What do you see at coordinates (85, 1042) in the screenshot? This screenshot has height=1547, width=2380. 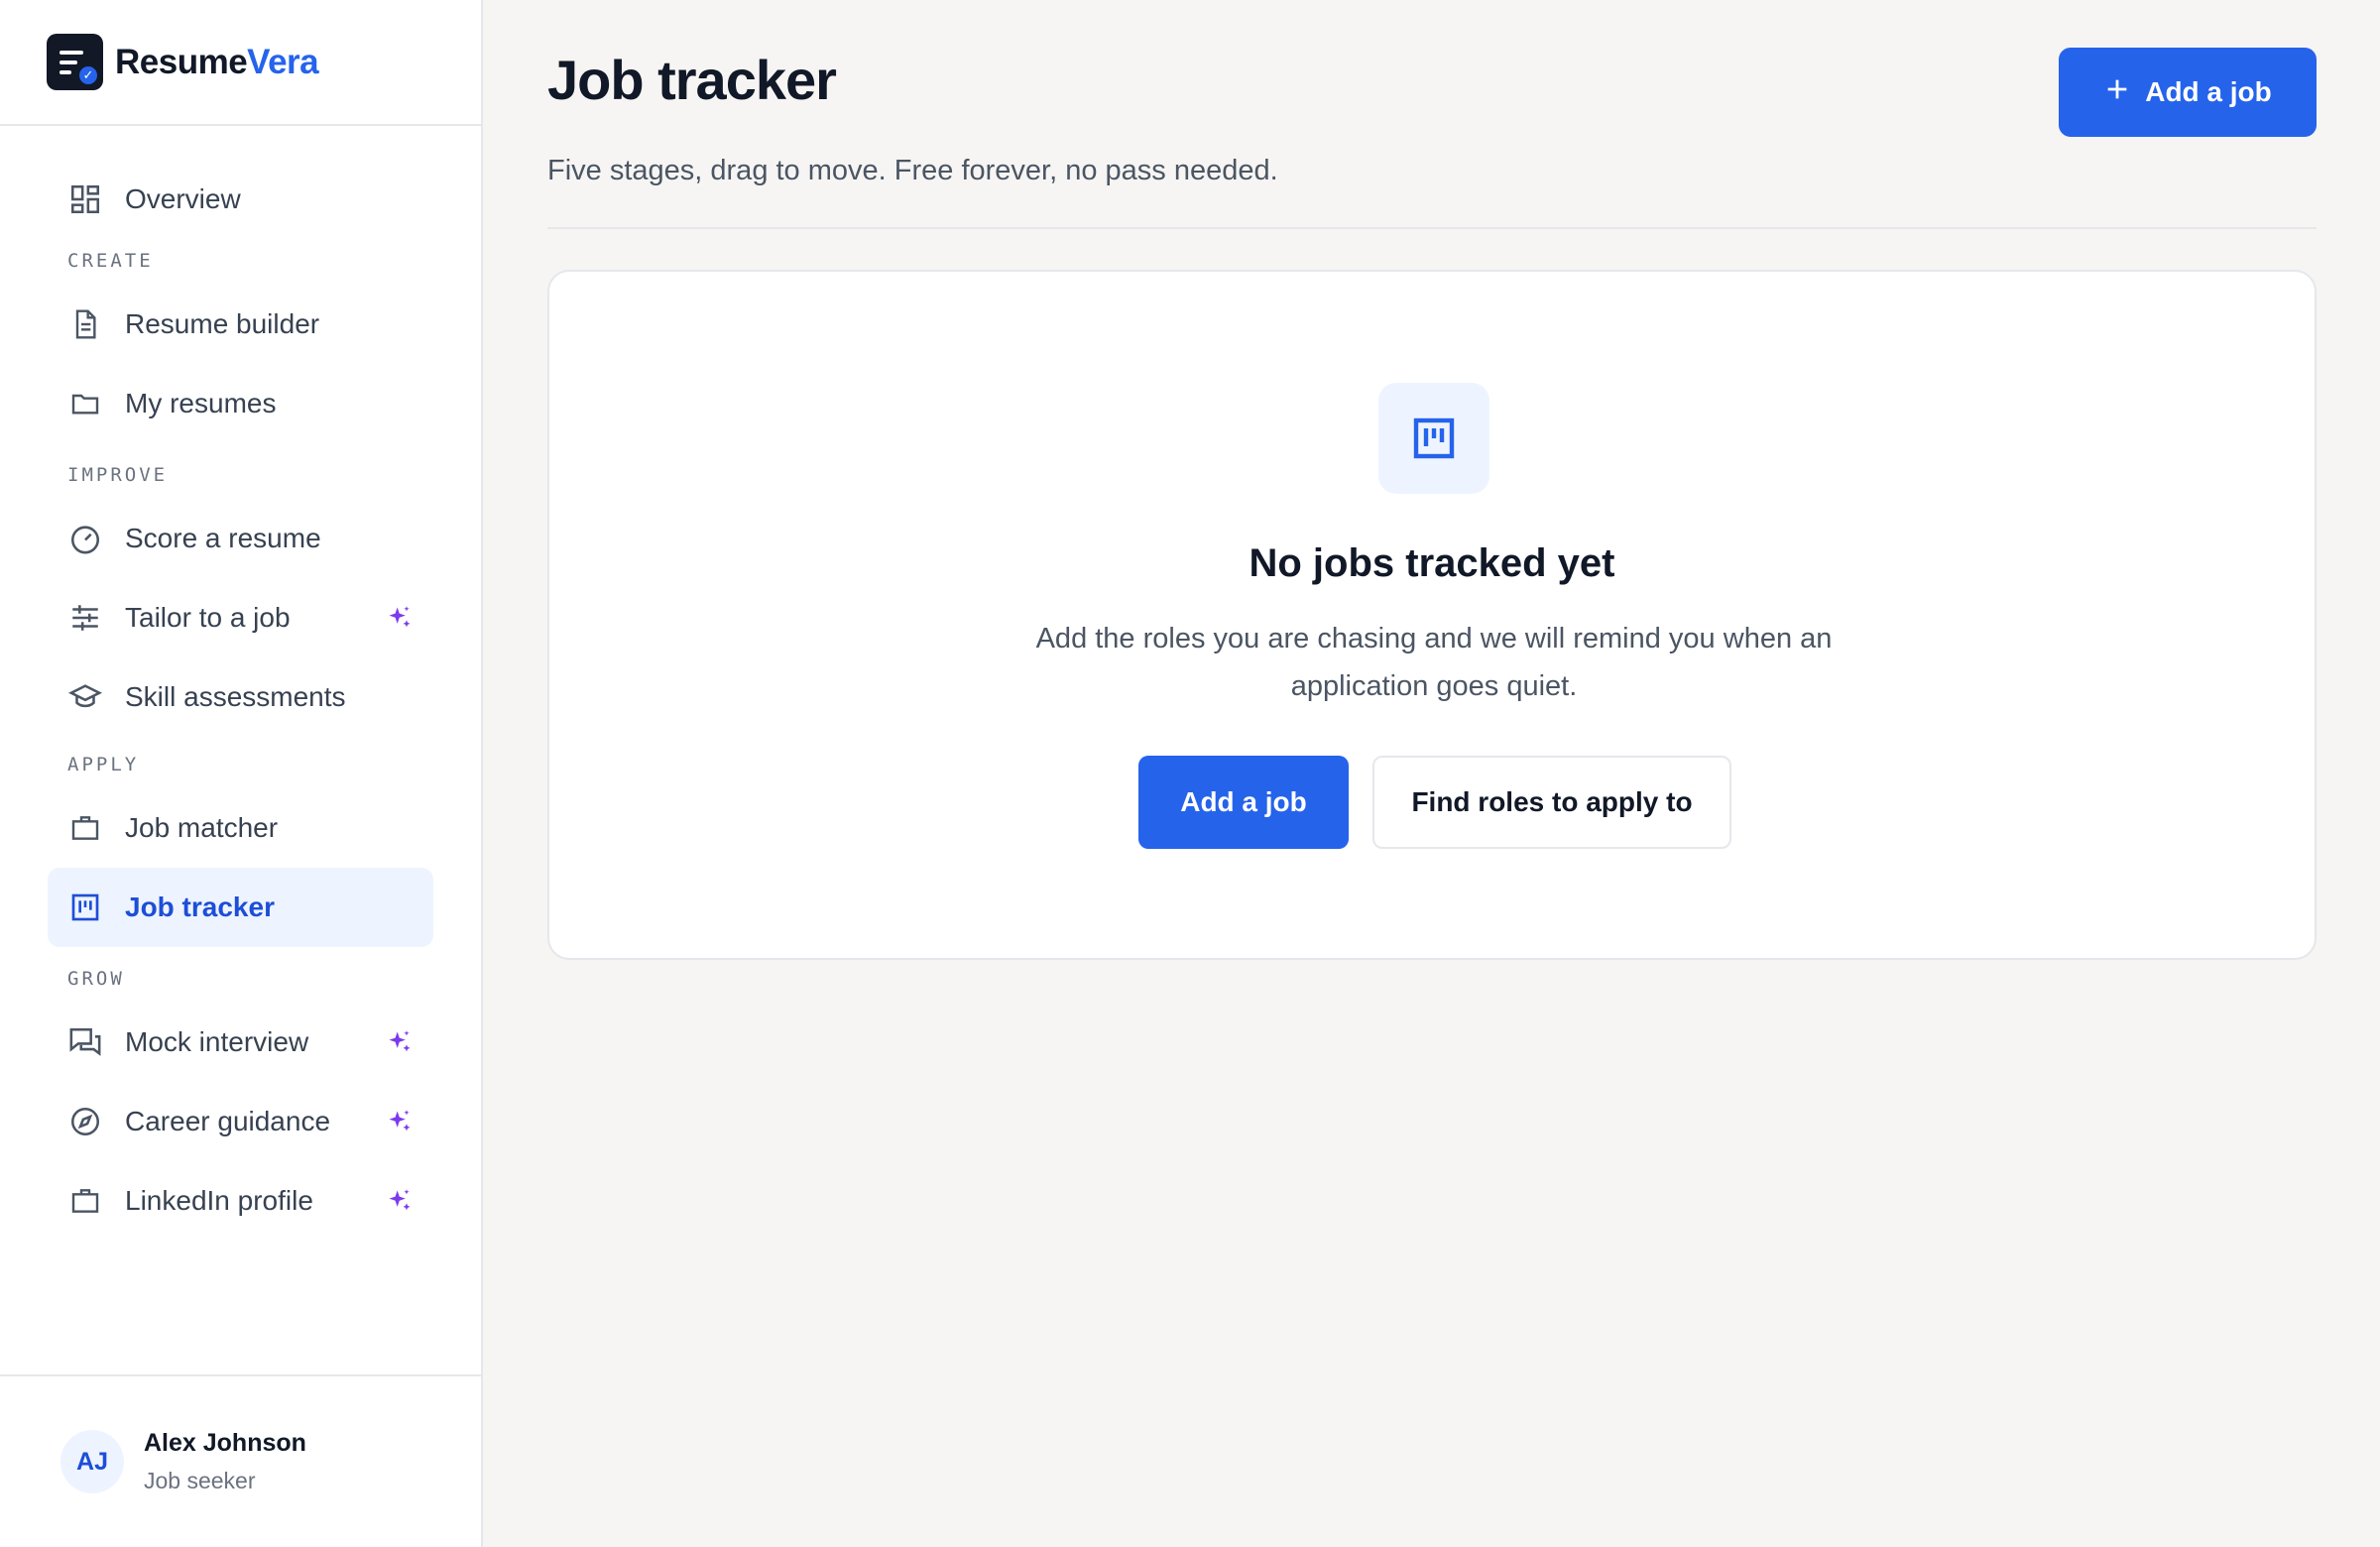 I see `chat-icon` at bounding box center [85, 1042].